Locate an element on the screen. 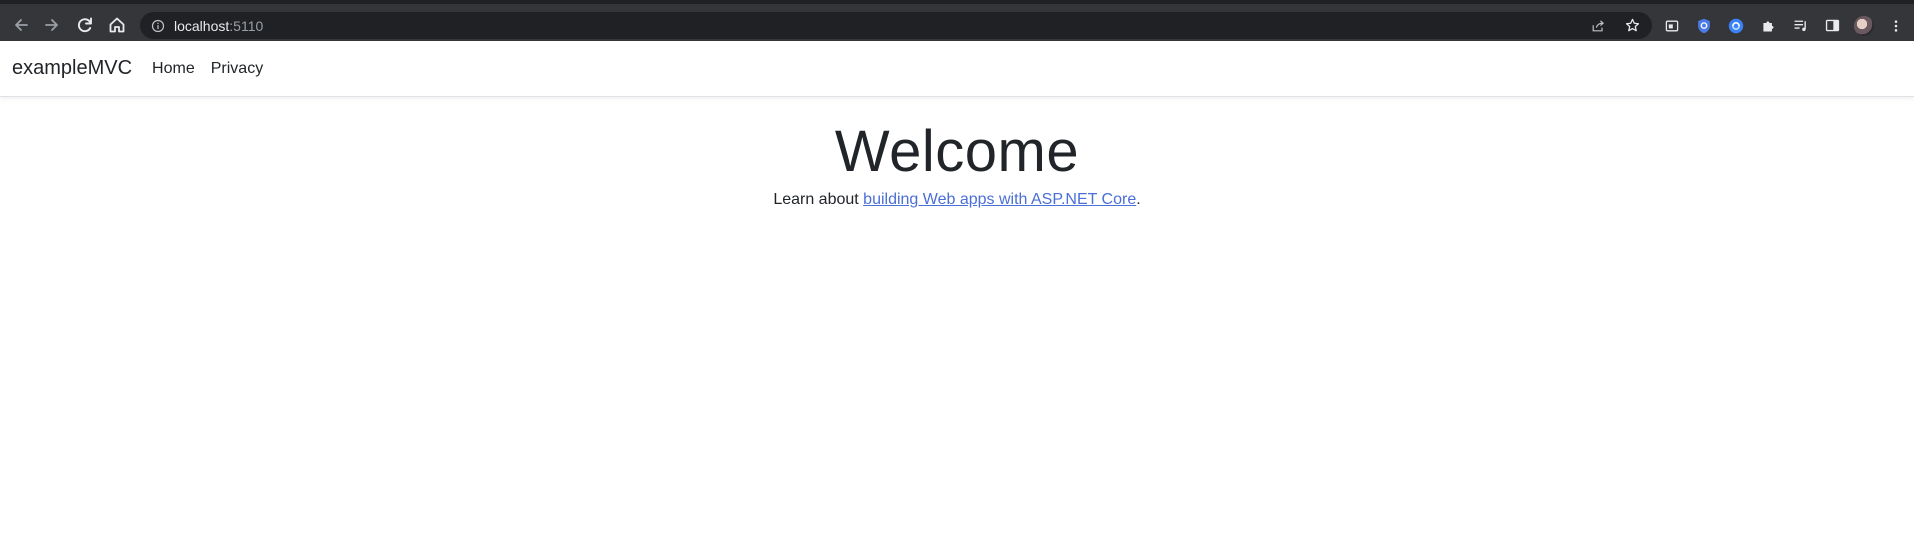 This screenshot has height=534, width=1914. site-navbar: exampleMVC Home Privacy is located at coordinates (957, 69).